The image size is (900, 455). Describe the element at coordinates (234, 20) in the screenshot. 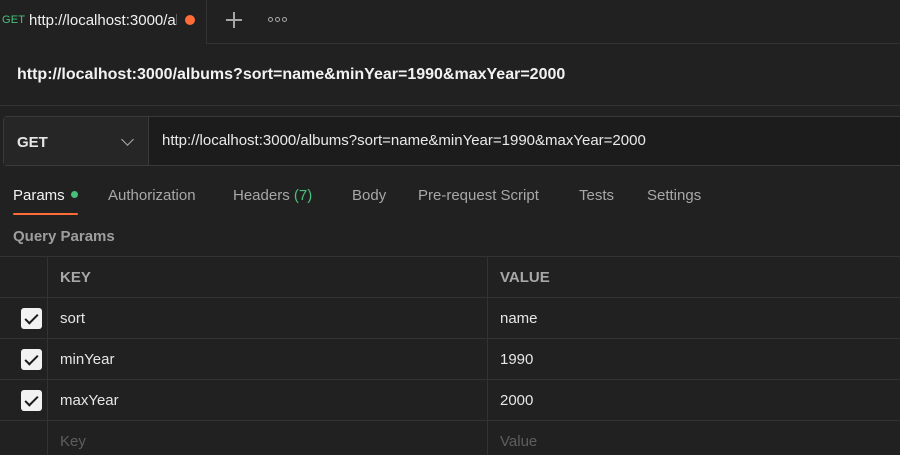

I see `plus-icon` at that location.